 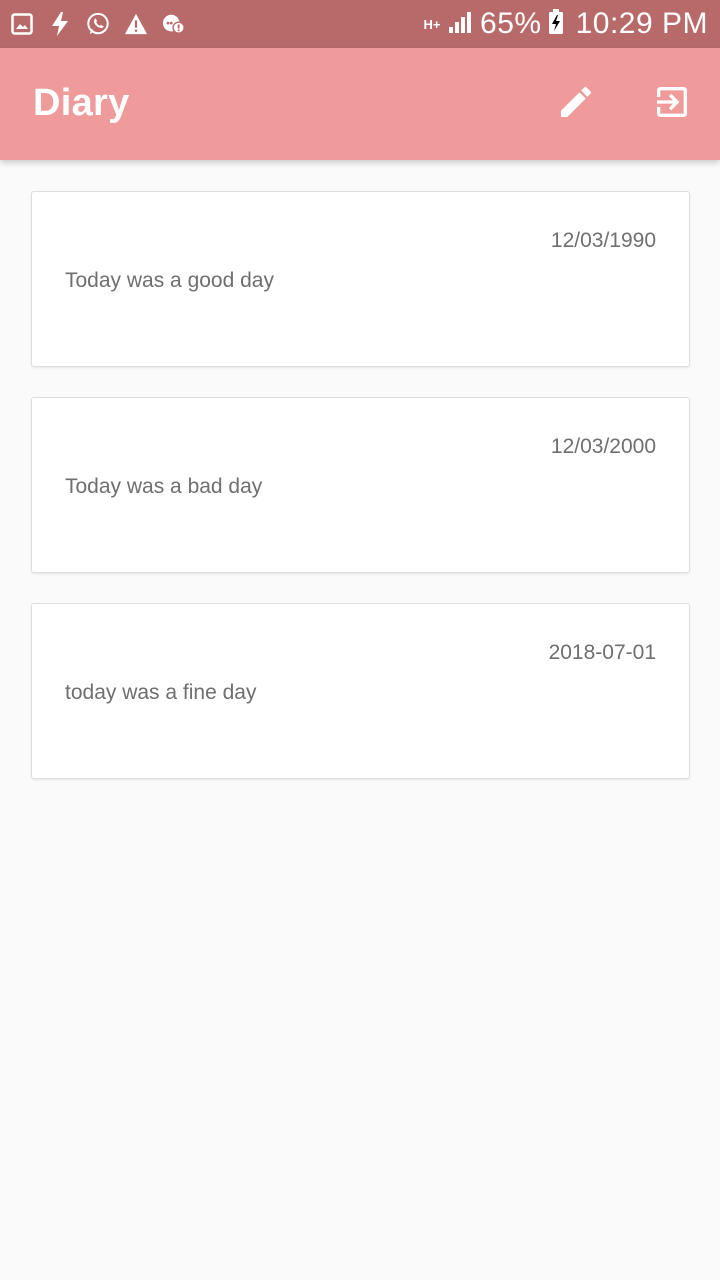 What do you see at coordinates (360, 104) in the screenshot?
I see `app-bar: Diary` at bounding box center [360, 104].